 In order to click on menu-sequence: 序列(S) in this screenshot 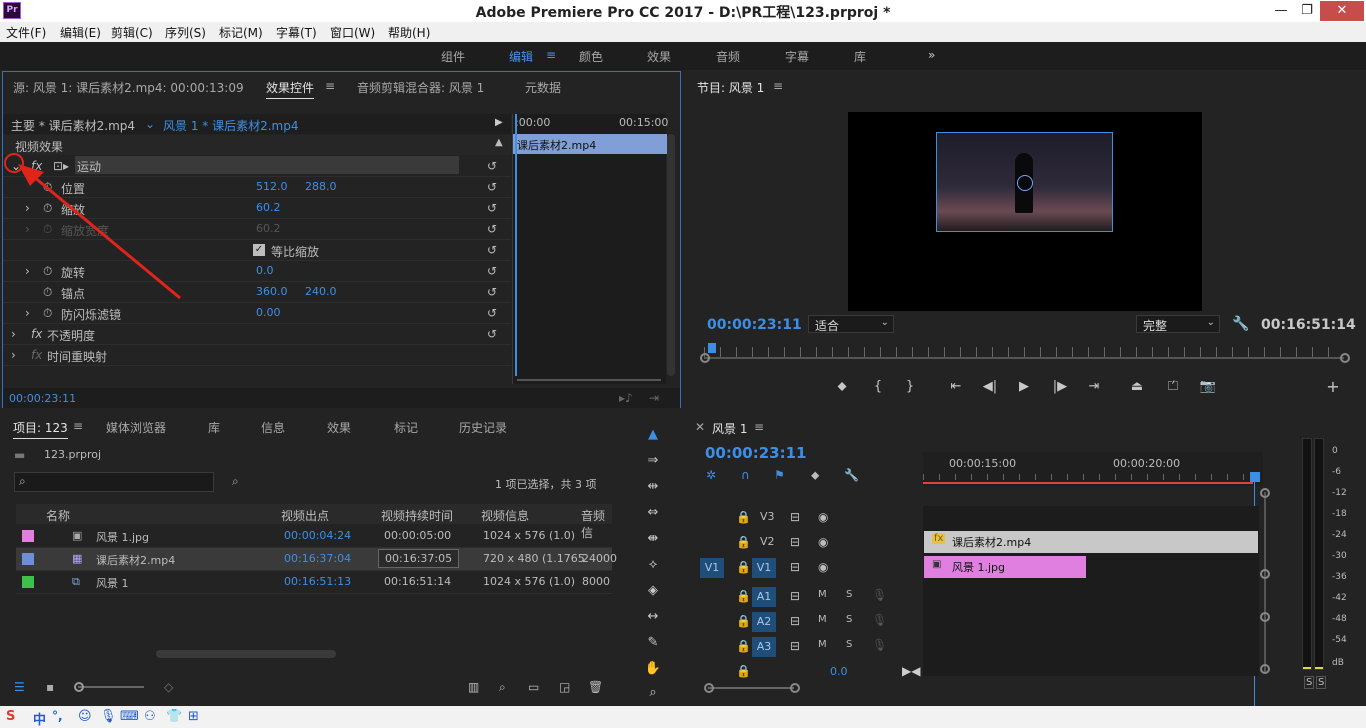, I will do `click(185, 32)`.